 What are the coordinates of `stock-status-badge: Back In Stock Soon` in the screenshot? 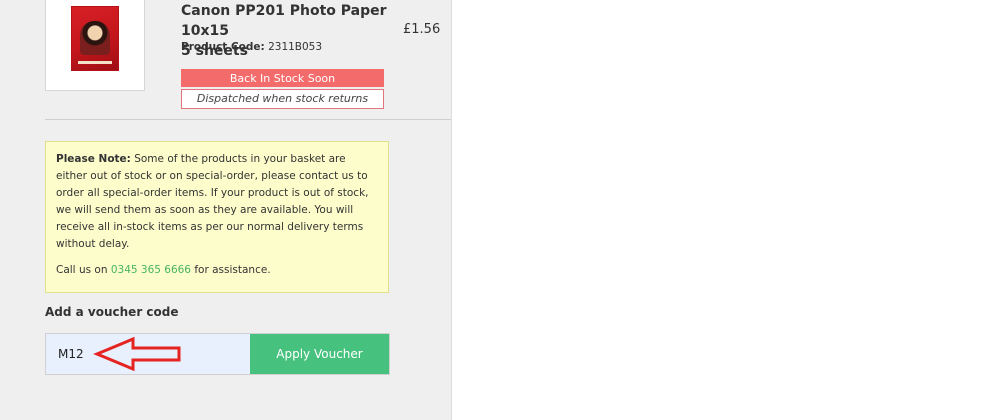 It's located at (282, 78).